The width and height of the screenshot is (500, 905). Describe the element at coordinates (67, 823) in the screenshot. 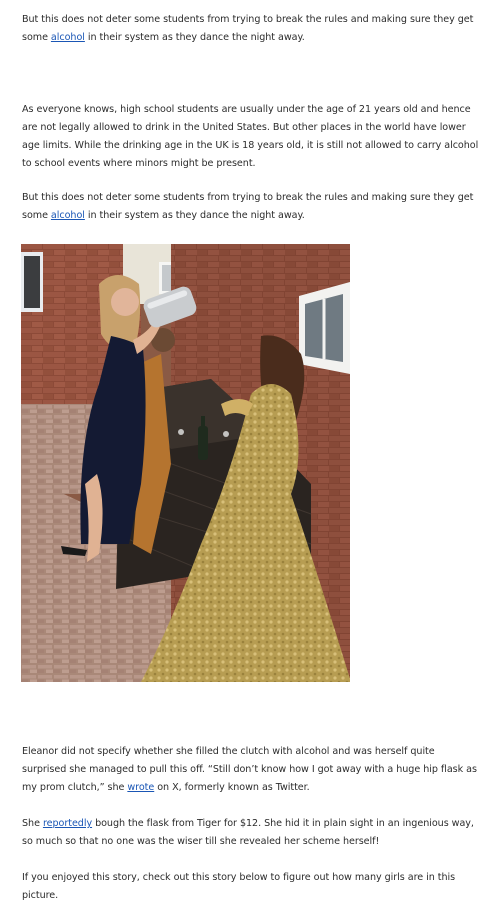

I see `reportedly-link: reportedly` at that location.